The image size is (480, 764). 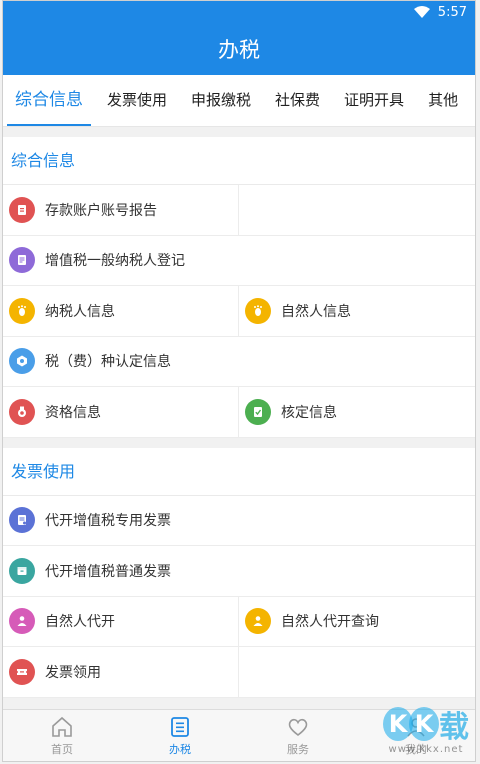 I want to click on item-label: 自然人代开, so click(x=80, y=622).